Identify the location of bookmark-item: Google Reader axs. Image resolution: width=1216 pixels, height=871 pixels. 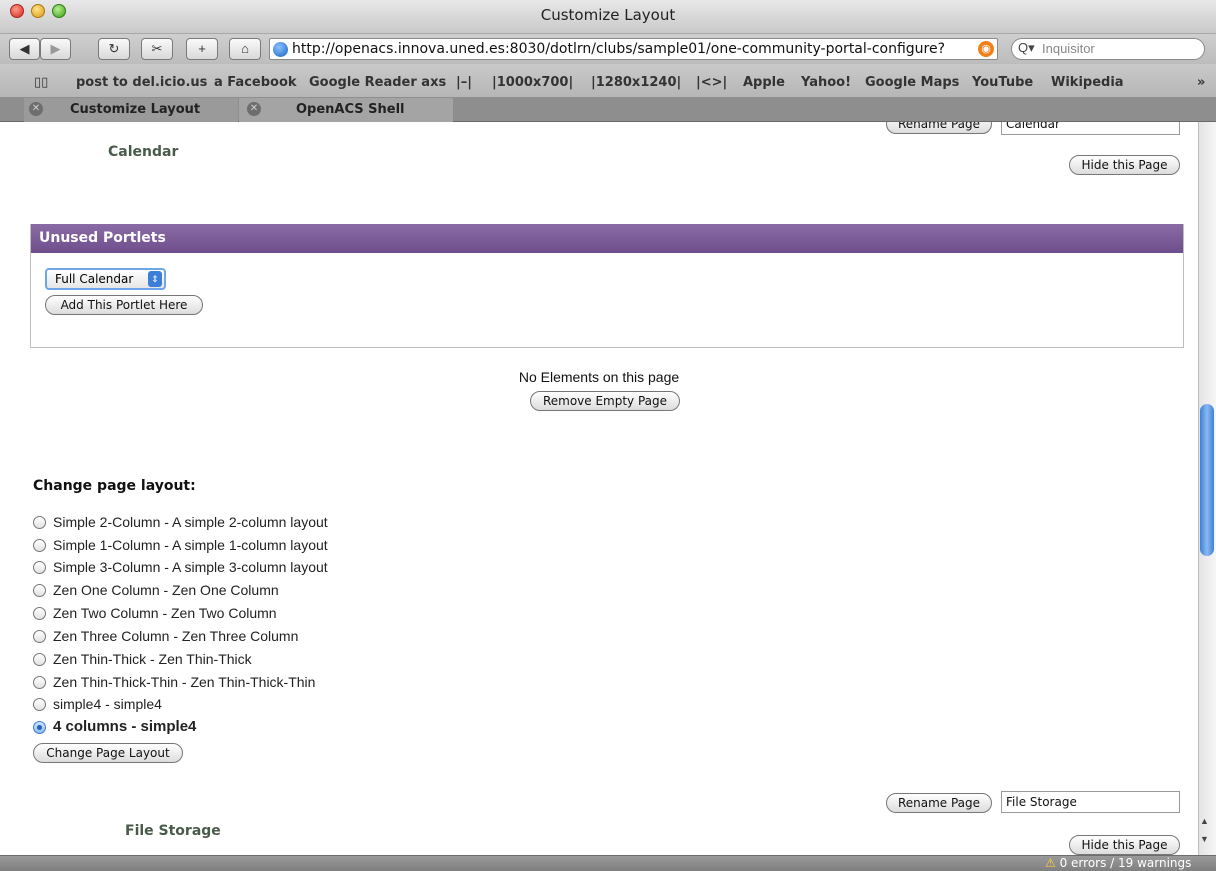
(377, 82).